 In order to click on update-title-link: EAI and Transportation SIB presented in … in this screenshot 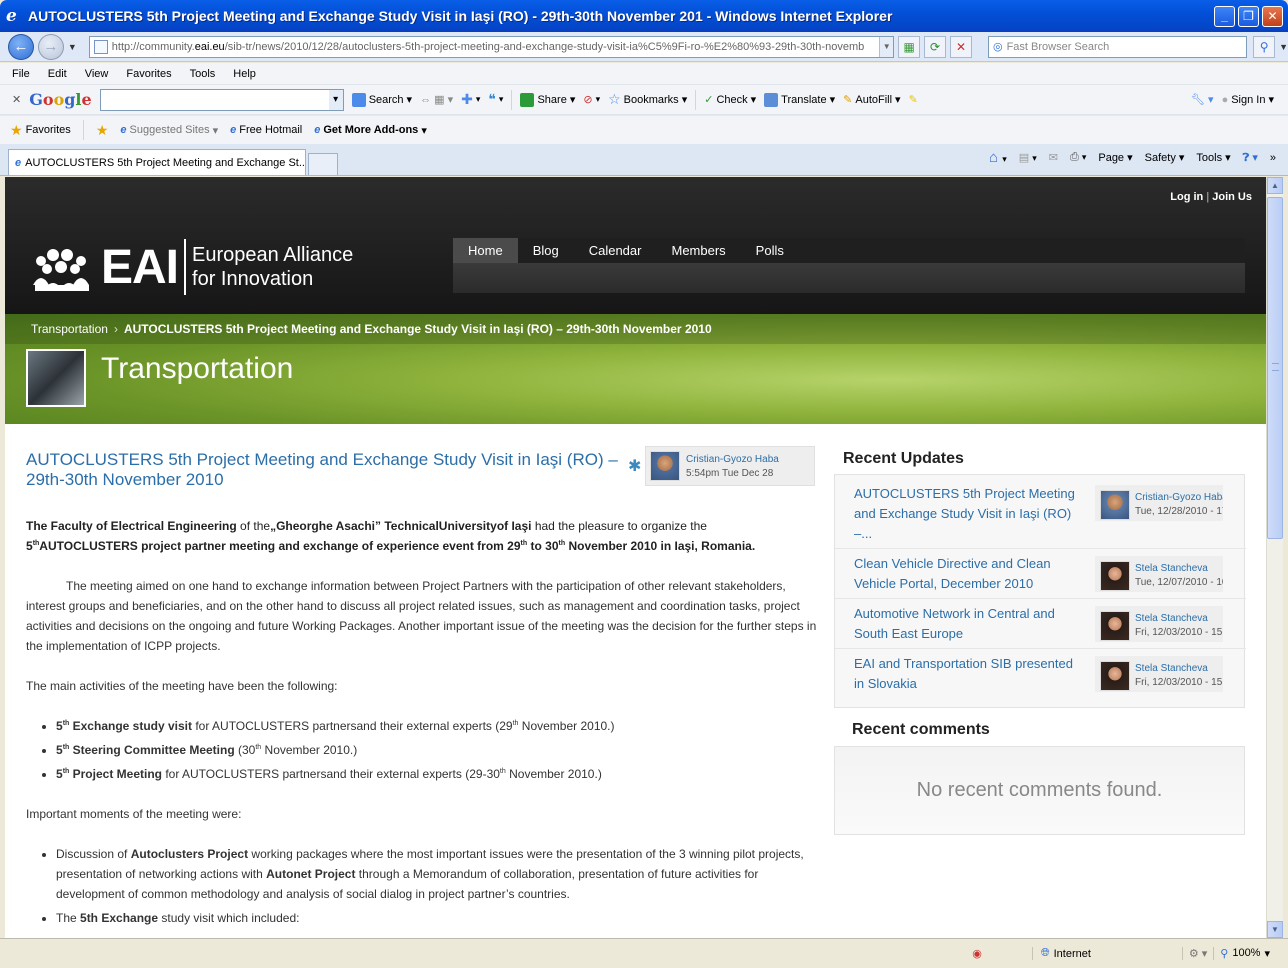, I will do `click(970, 674)`.